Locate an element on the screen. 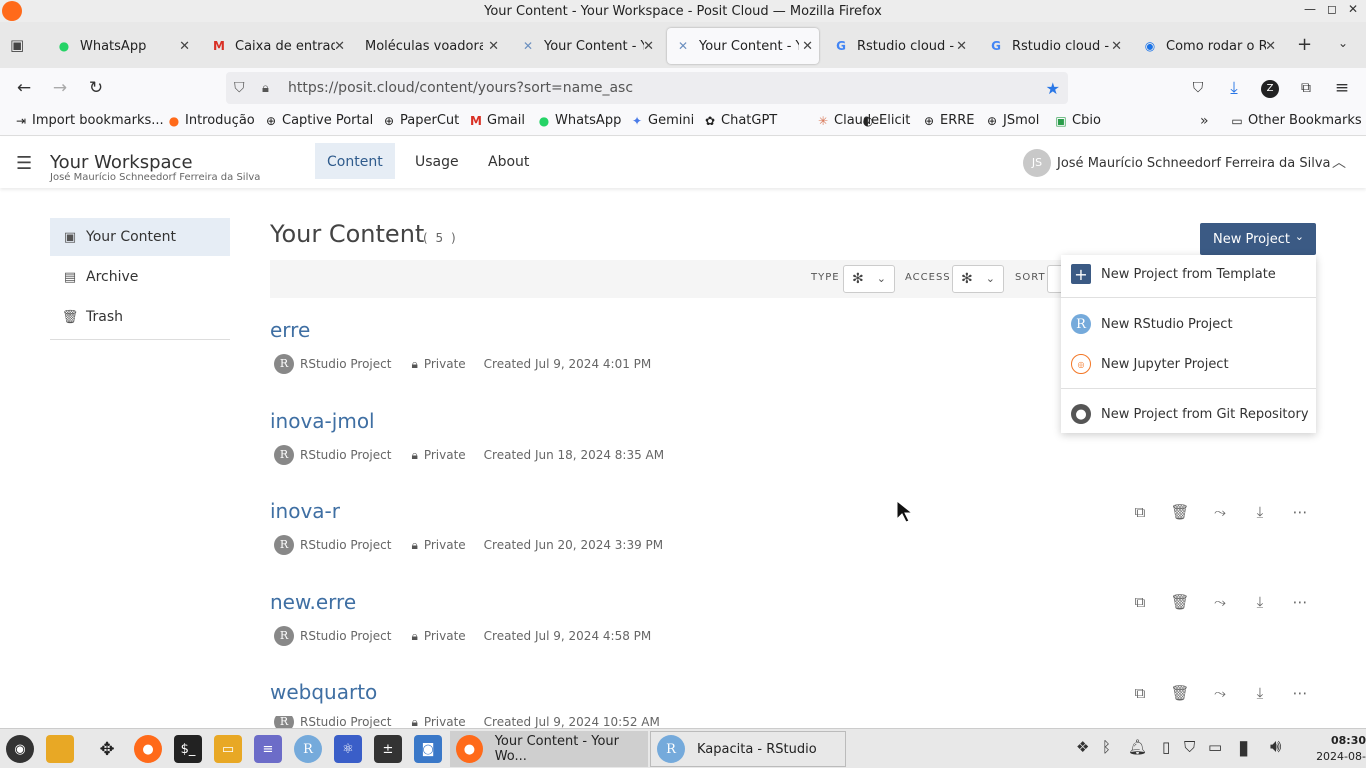 The height and width of the screenshot is (768, 1366). security-icon: ⛉ is located at coordinates (1189, 747).